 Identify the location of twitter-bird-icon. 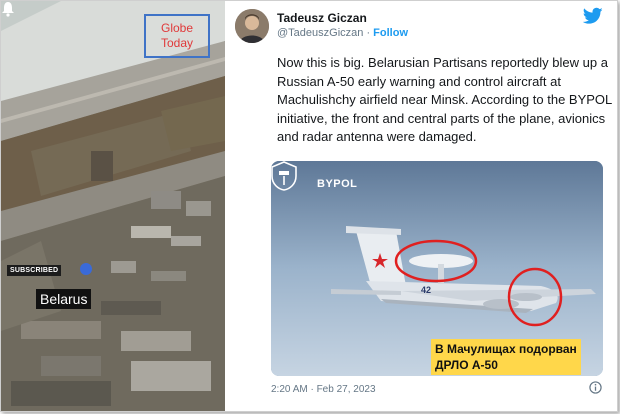
(593, 16).